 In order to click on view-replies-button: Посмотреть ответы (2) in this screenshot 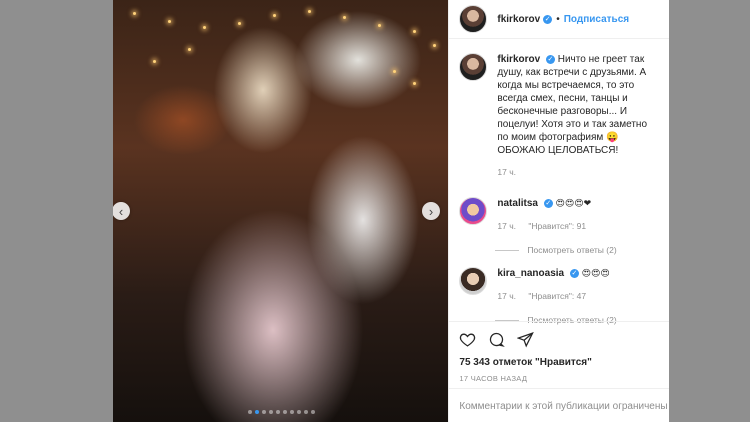, I will do `click(577, 250)`.